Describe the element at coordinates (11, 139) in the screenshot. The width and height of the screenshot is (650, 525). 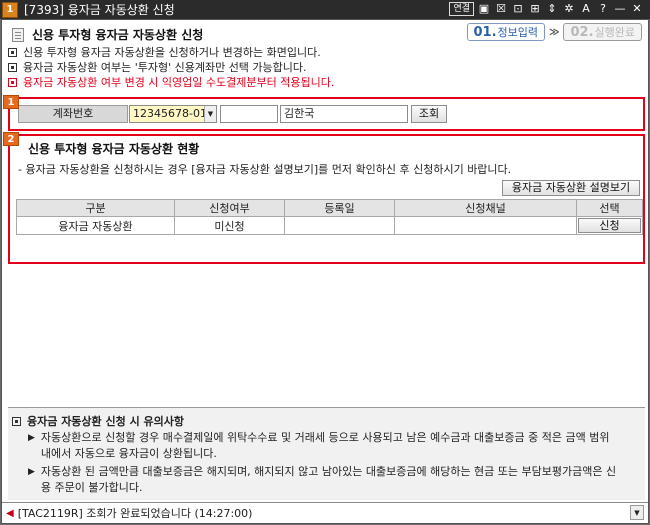
I see `section-2-badge: 2` at that location.